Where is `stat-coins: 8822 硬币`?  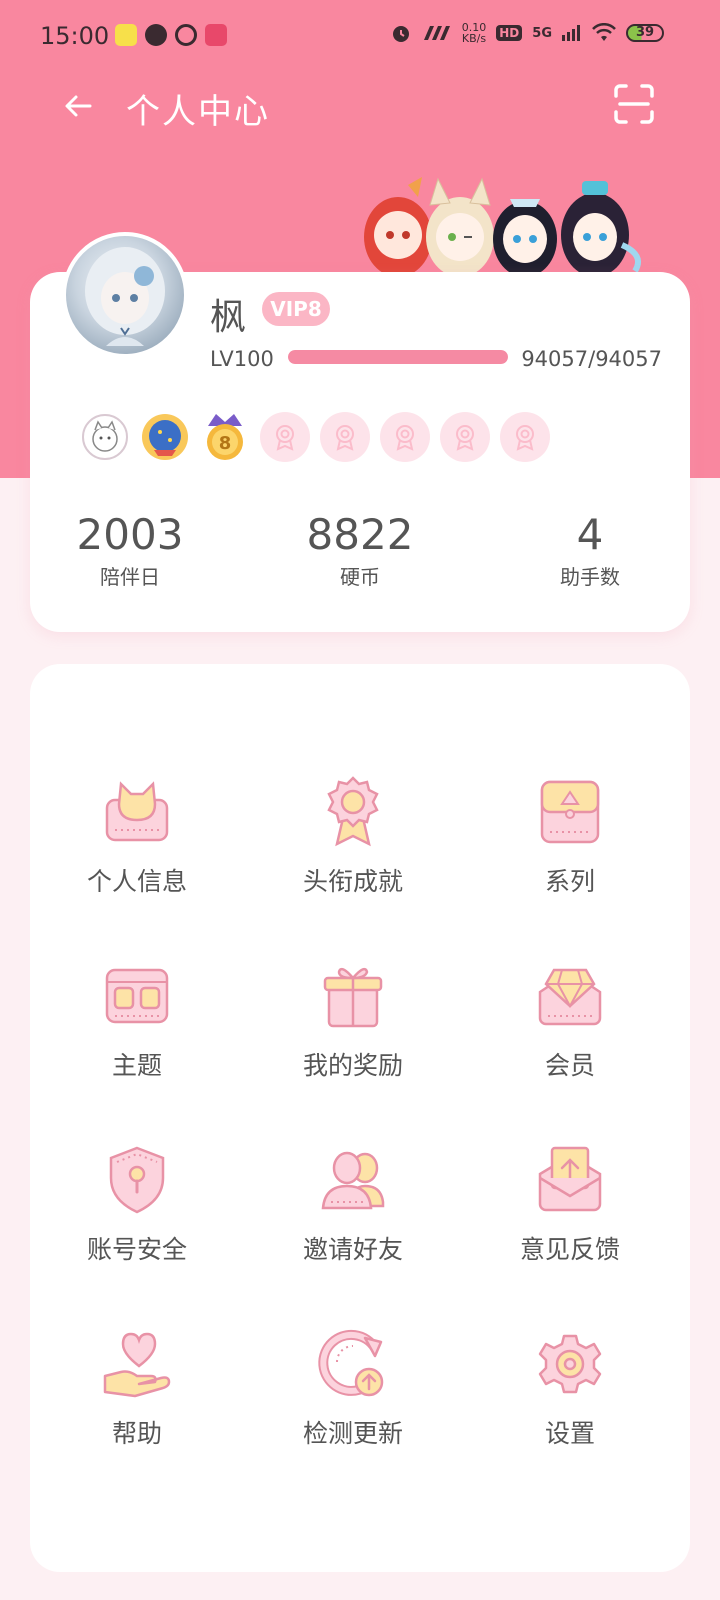 stat-coins: 8822 硬币 is located at coordinates (360, 550).